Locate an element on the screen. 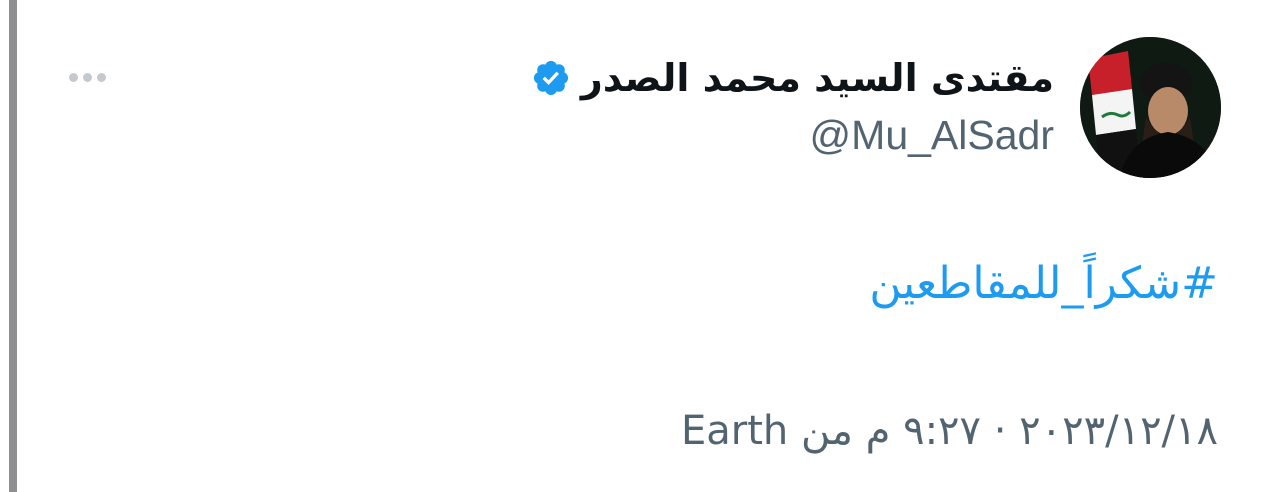 Image resolution: width=1280 pixels, height=492 pixels. tweet-source: Earth is located at coordinates (735, 431).